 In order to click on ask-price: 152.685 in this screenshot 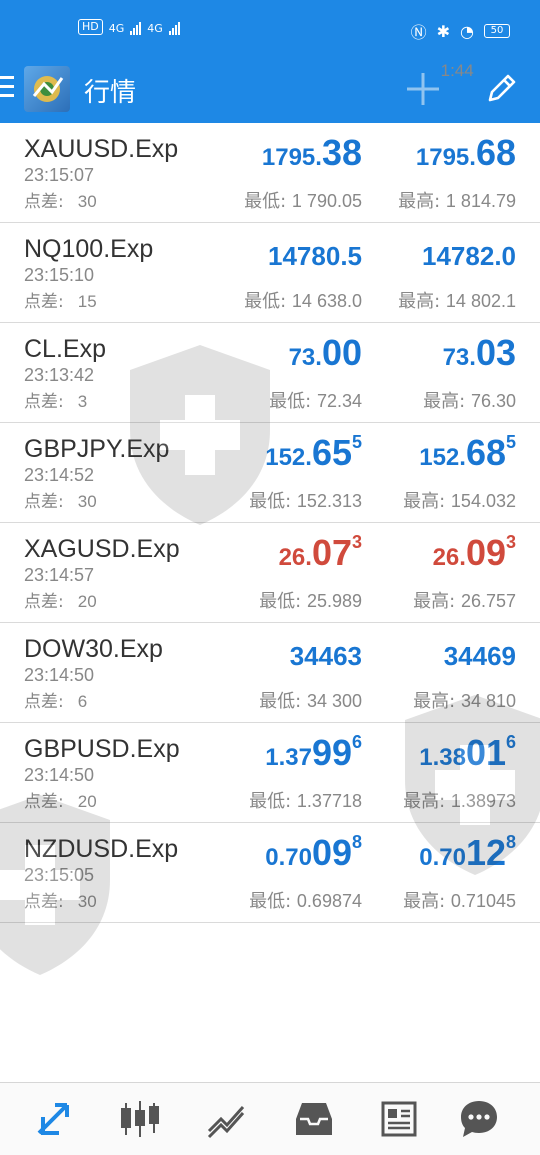, I will do `click(467, 452)`.